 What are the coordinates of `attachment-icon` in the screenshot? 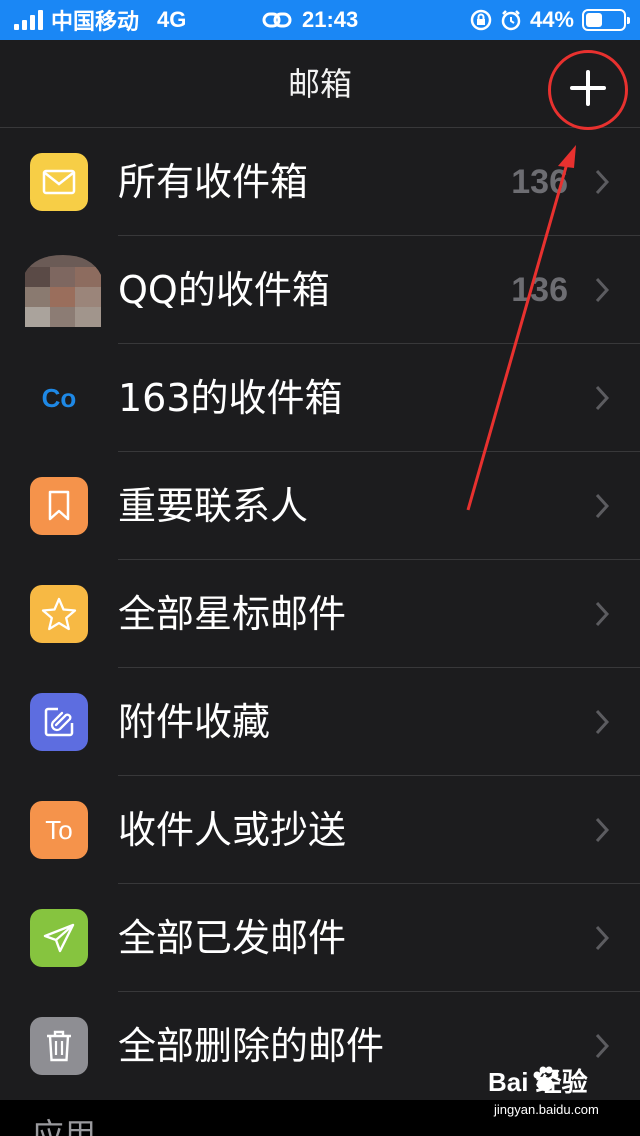 It's located at (59, 722).